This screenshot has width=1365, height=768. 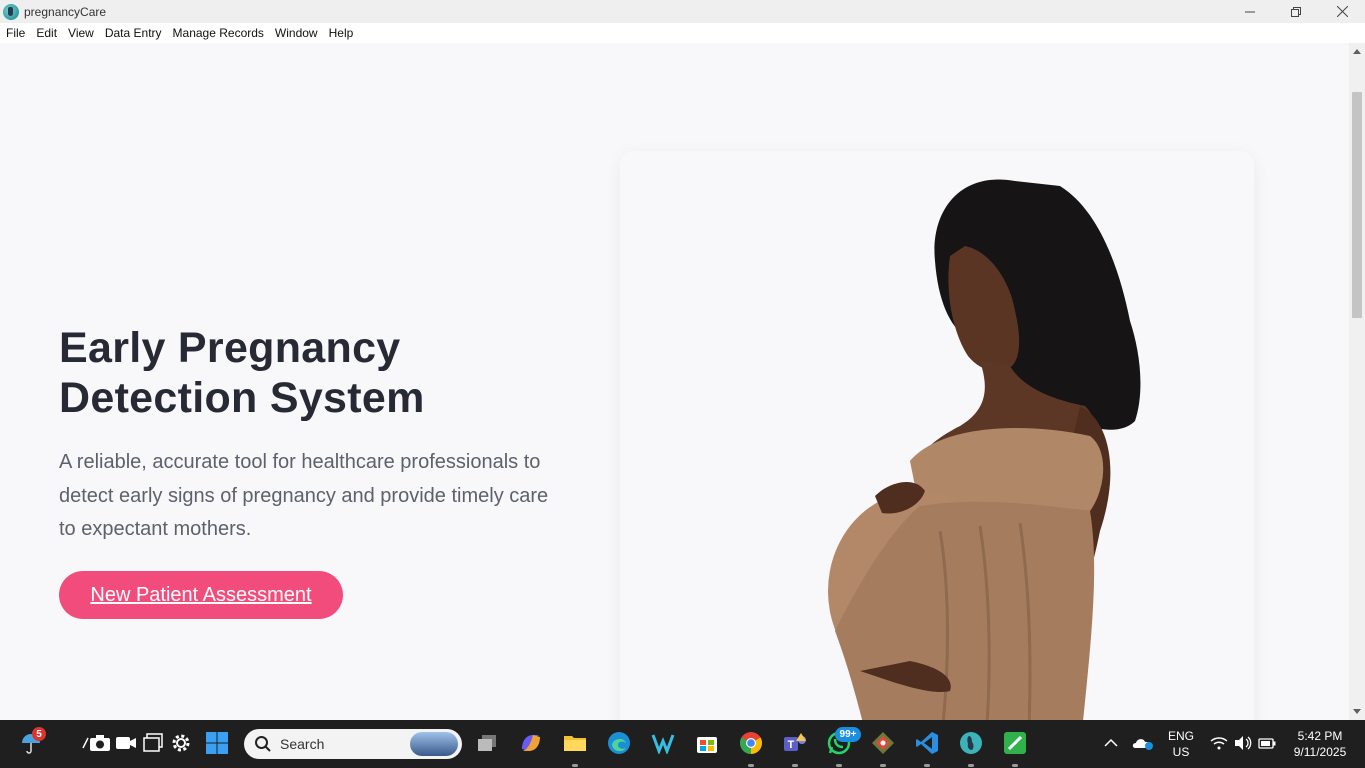 What do you see at coordinates (1181, 752) in the screenshot?
I see `region-label: US` at bounding box center [1181, 752].